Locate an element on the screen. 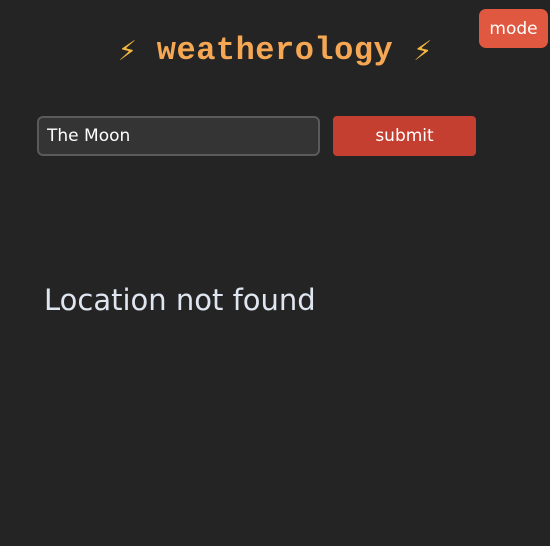 The height and width of the screenshot is (546, 550). app-title: weatherology is located at coordinates (275, 50).